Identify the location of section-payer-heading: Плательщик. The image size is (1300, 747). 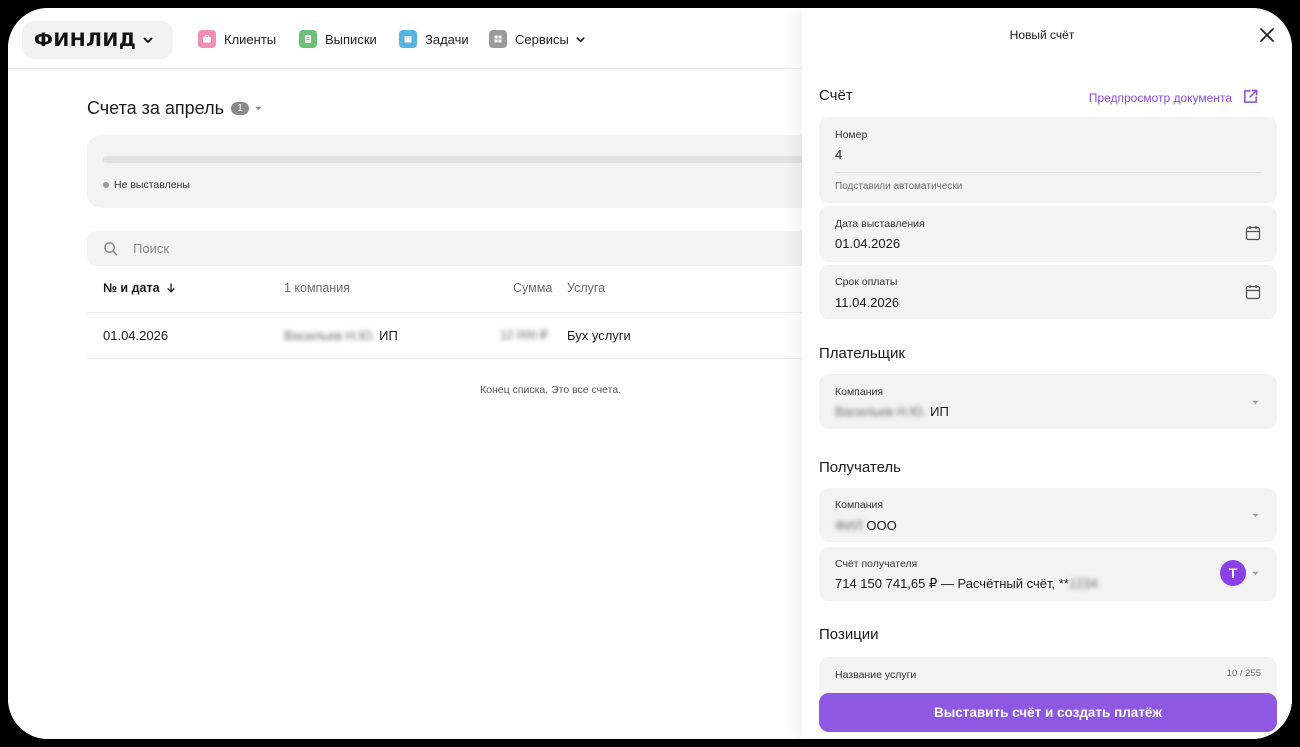
(862, 353).